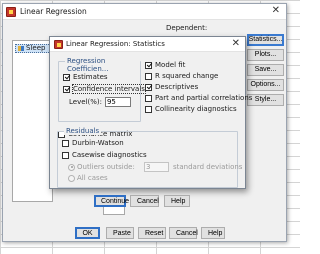 The height and width of the screenshot is (254, 320). What do you see at coordinates (65, 155) in the screenshot?
I see `casewise-check-icon` at bounding box center [65, 155].